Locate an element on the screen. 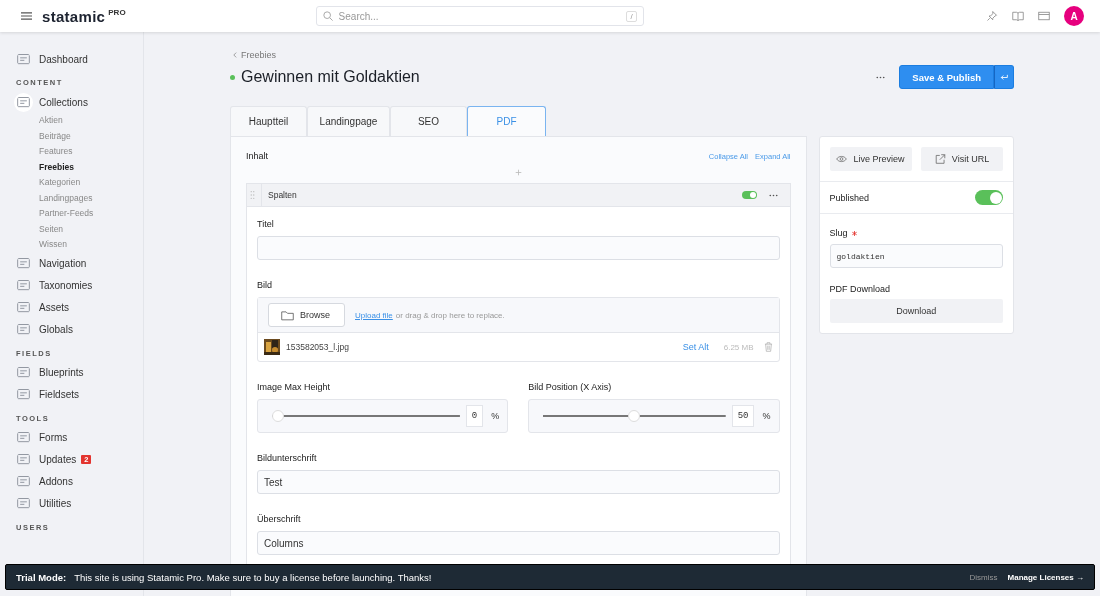 Image resolution: width=1100 pixels, height=596 pixels. trash-icon is located at coordinates (768, 347).